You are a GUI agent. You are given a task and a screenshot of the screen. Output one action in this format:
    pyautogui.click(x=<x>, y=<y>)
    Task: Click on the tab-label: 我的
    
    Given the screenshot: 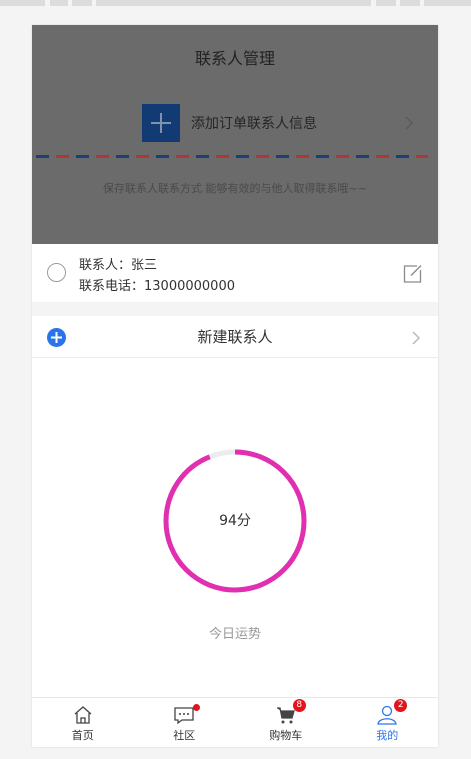 What is the action you would take?
    pyautogui.click(x=387, y=735)
    